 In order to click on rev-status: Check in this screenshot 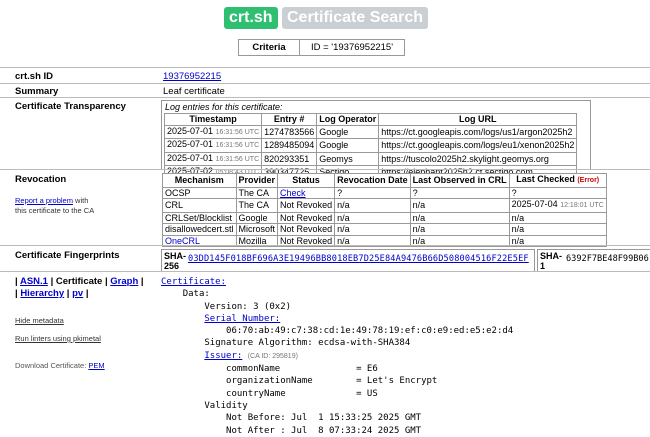, I will do `click(306, 192)`.